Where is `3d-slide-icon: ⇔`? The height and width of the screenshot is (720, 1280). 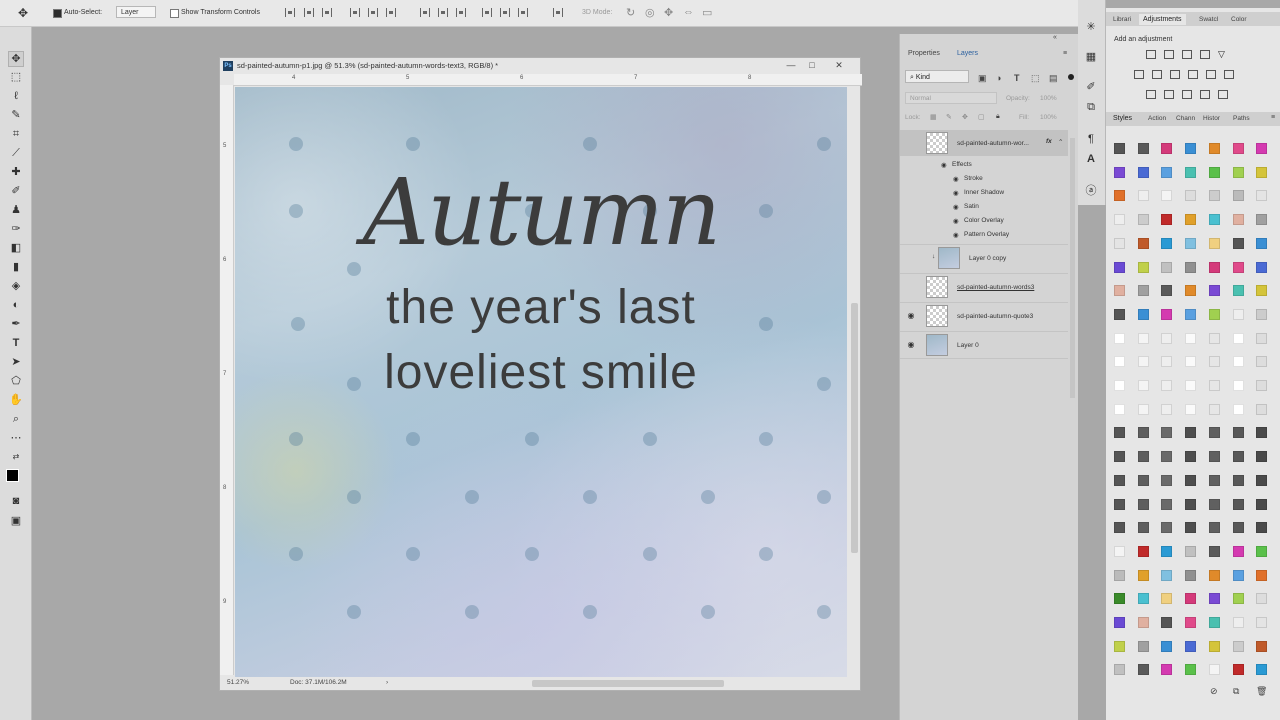
3d-slide-icon: ⇔ is located at coordinates (688, 12).